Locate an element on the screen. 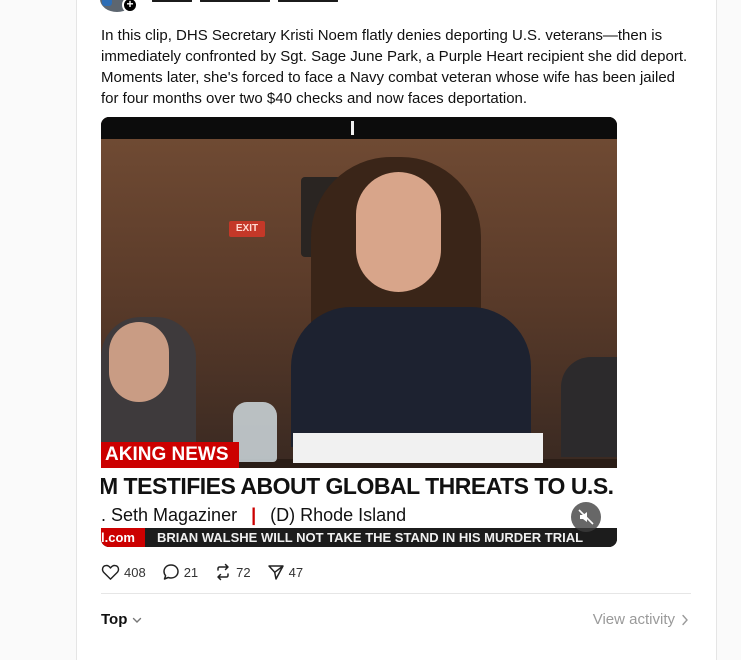 The height and width of the screenshot is (660, 741). breaking-news-label: AKING NEWS is located at coordinates (170, 455).